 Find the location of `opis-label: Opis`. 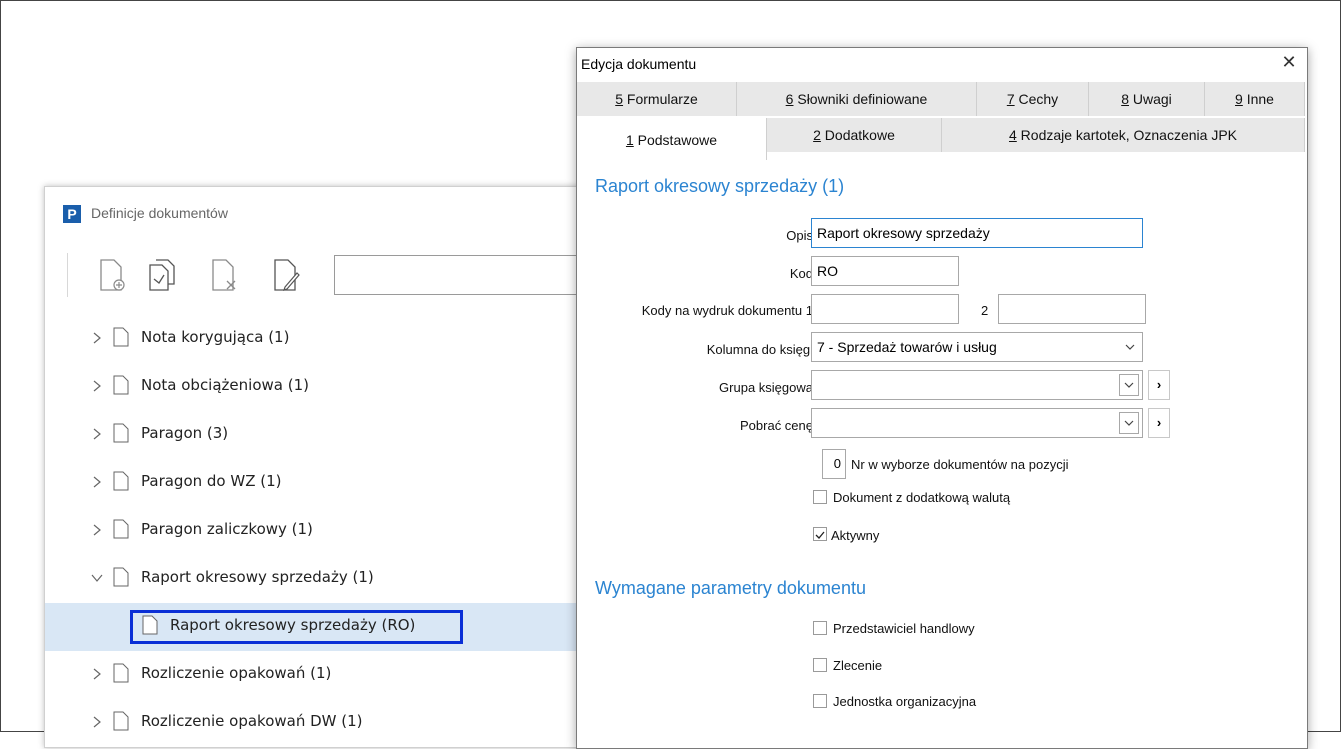

opis-label: Opis is located at coordinates (799, 235).